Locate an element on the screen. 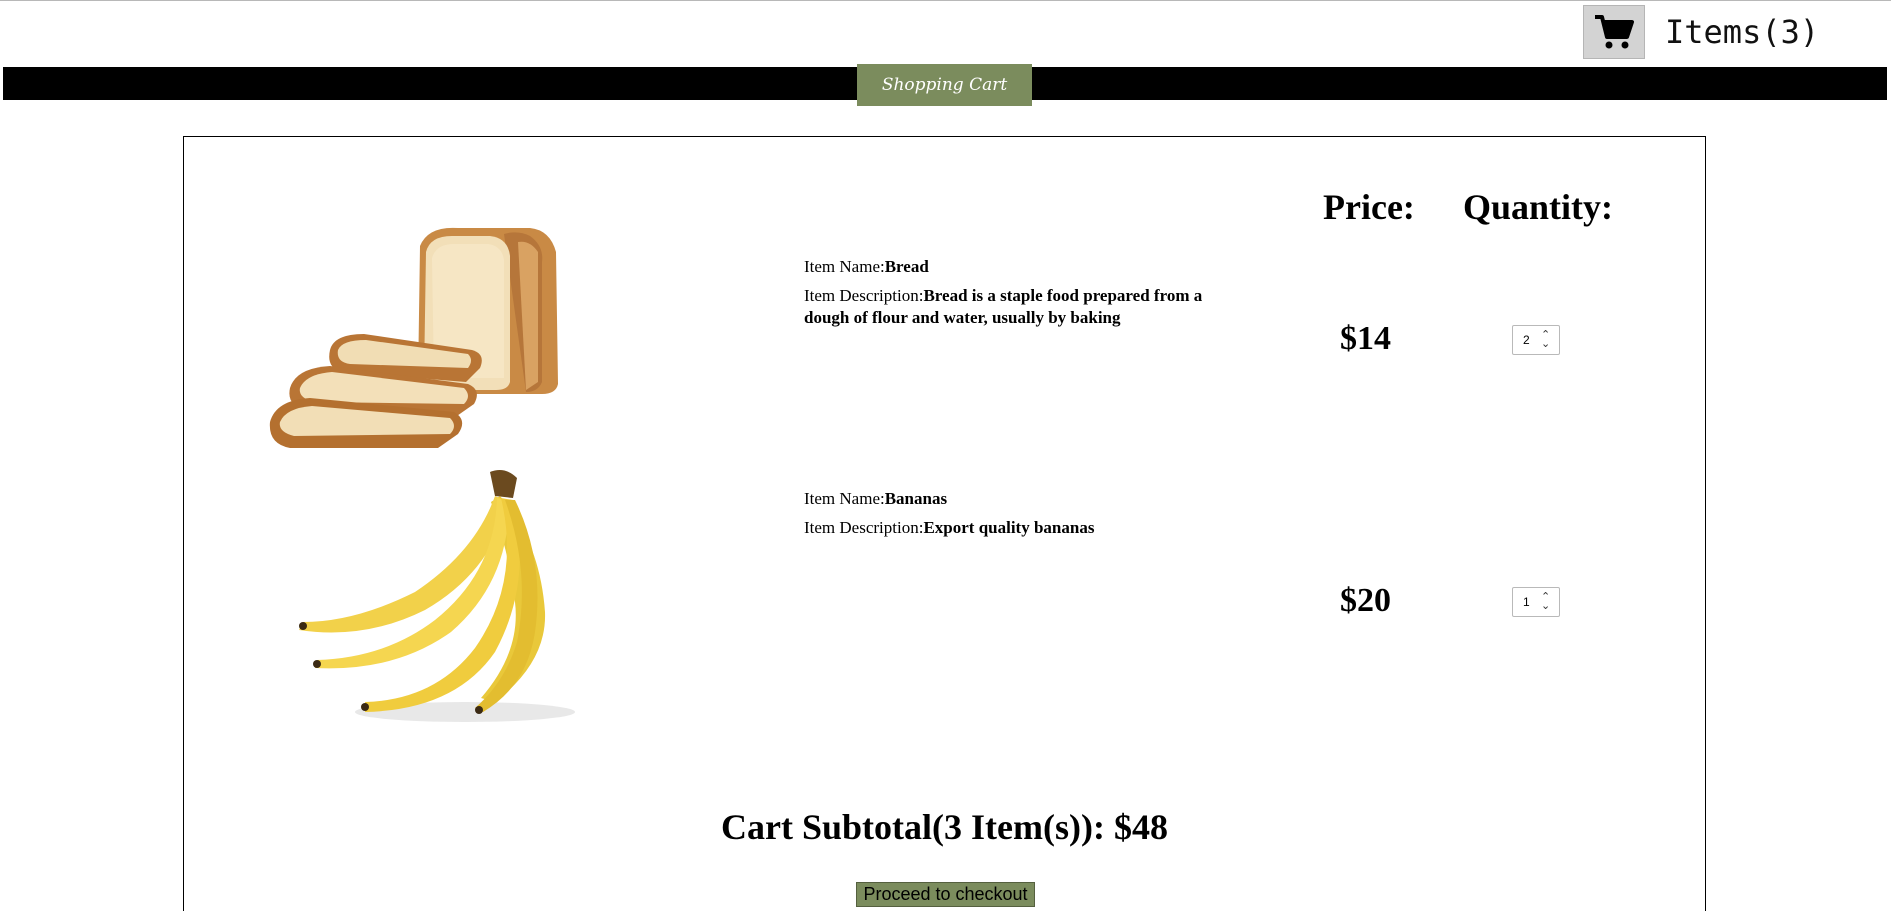 The width and height of the screenshot is (1891, 911). item-description-value: Export quality bananas is located at coordinates (1009, 527).